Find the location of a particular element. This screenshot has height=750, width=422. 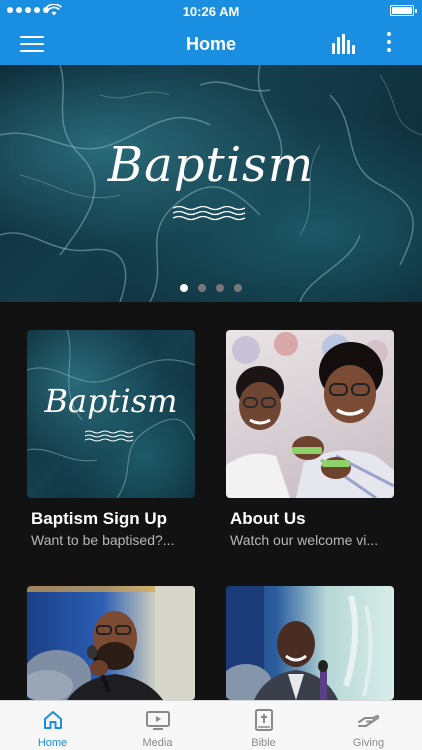

tab-home: Home is located at coordinates (52, 725).